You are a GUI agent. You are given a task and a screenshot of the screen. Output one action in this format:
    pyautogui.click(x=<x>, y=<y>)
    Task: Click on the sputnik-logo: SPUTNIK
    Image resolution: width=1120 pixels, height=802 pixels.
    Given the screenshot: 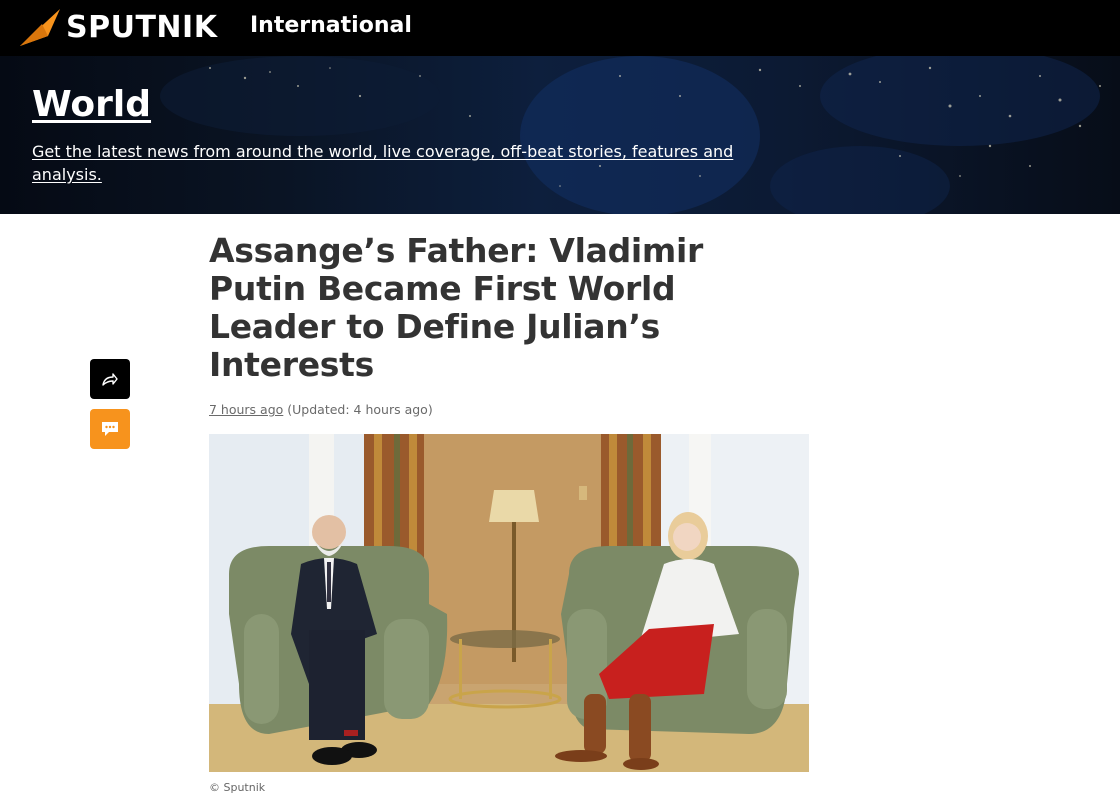 What is the action you would take?
    pyautogui.click(x=117, y=27)
    